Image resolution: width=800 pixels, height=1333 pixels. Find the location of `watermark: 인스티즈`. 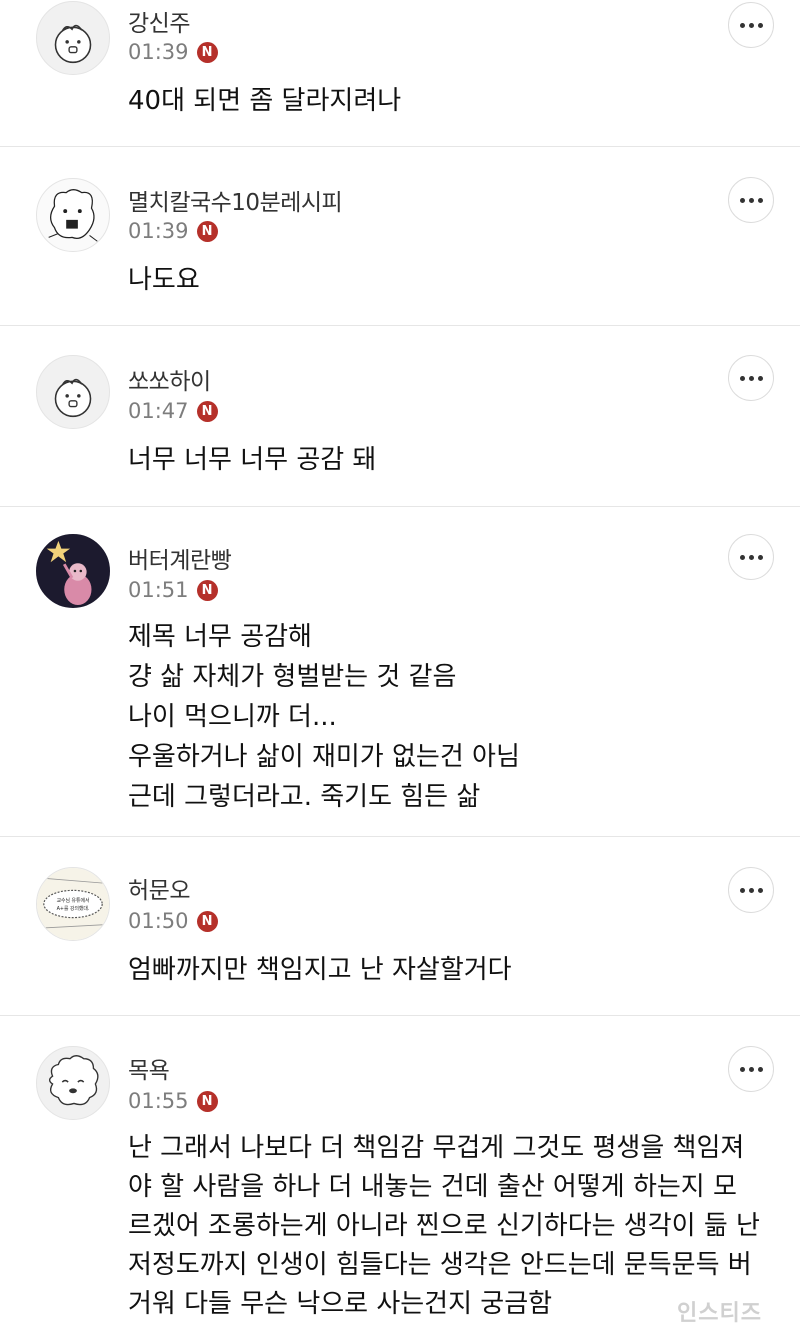

watermark: 인스티즈 is located at coordinates (719, 1313).